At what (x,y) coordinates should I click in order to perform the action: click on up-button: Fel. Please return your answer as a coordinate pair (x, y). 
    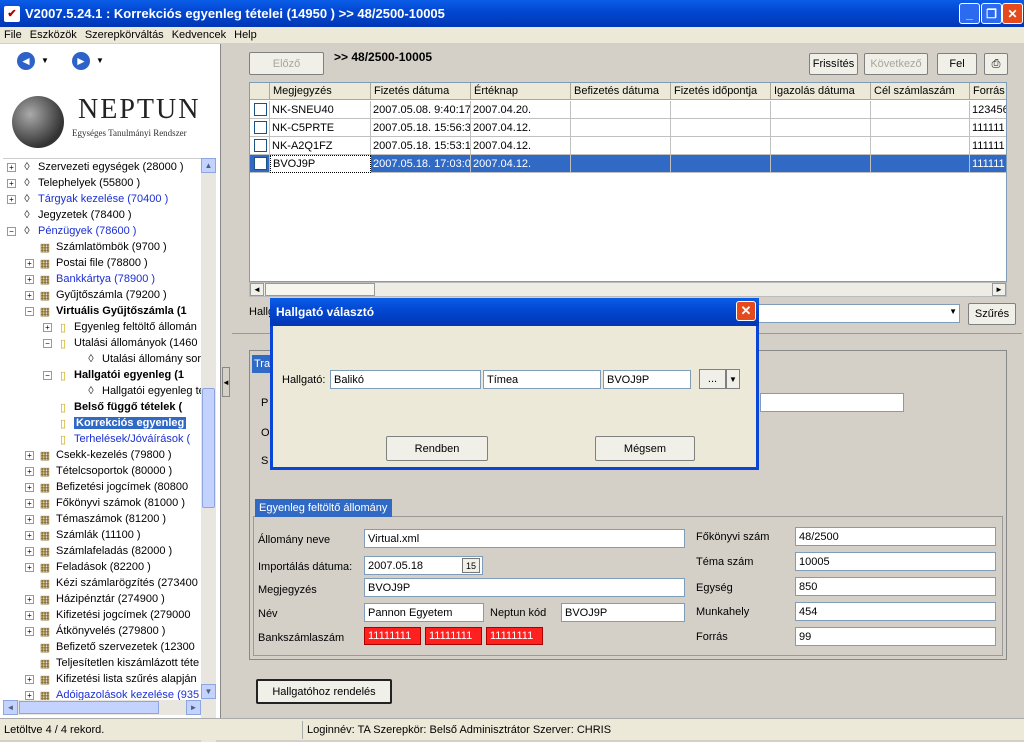
    Looking at the image, I should click on (957, 64).